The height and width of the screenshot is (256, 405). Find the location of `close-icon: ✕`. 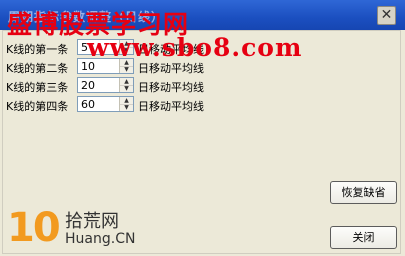

close-icon: ✕ is located at coordinates (386, 15).